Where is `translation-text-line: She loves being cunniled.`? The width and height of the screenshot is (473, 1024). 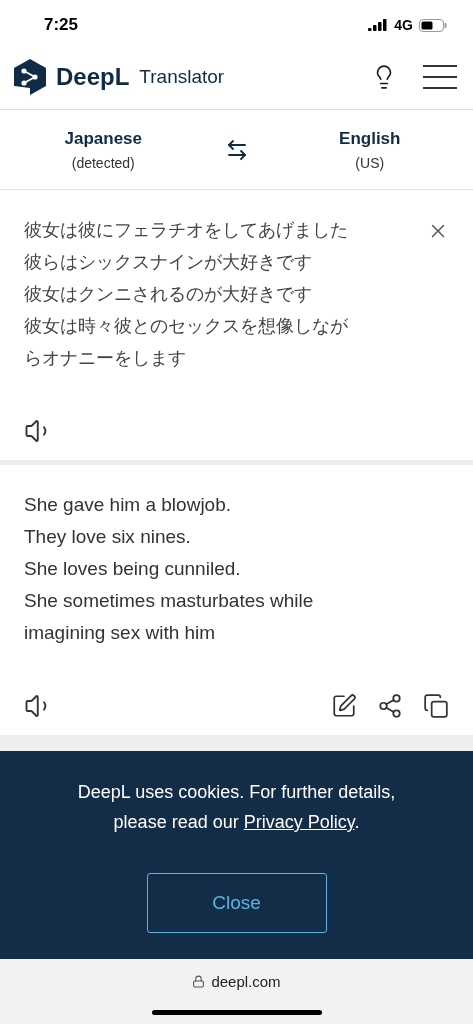 translation-text-line: She loves being cunniled. is located at coordinates (133, 569).